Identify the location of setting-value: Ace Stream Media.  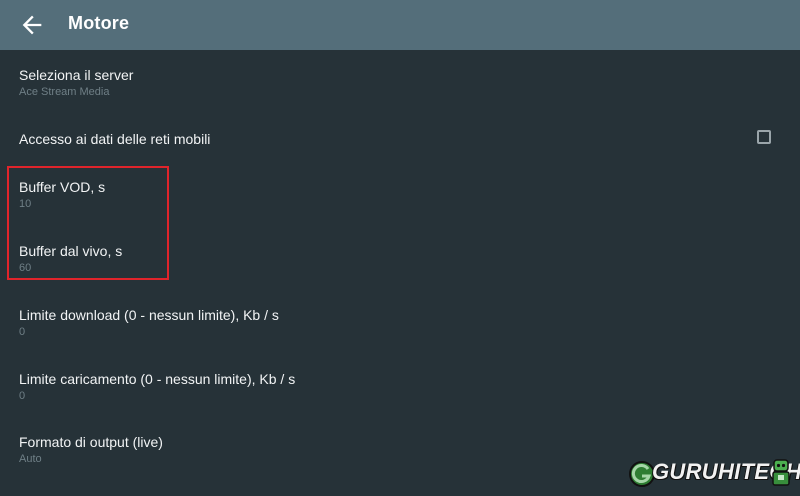
(64, 92).